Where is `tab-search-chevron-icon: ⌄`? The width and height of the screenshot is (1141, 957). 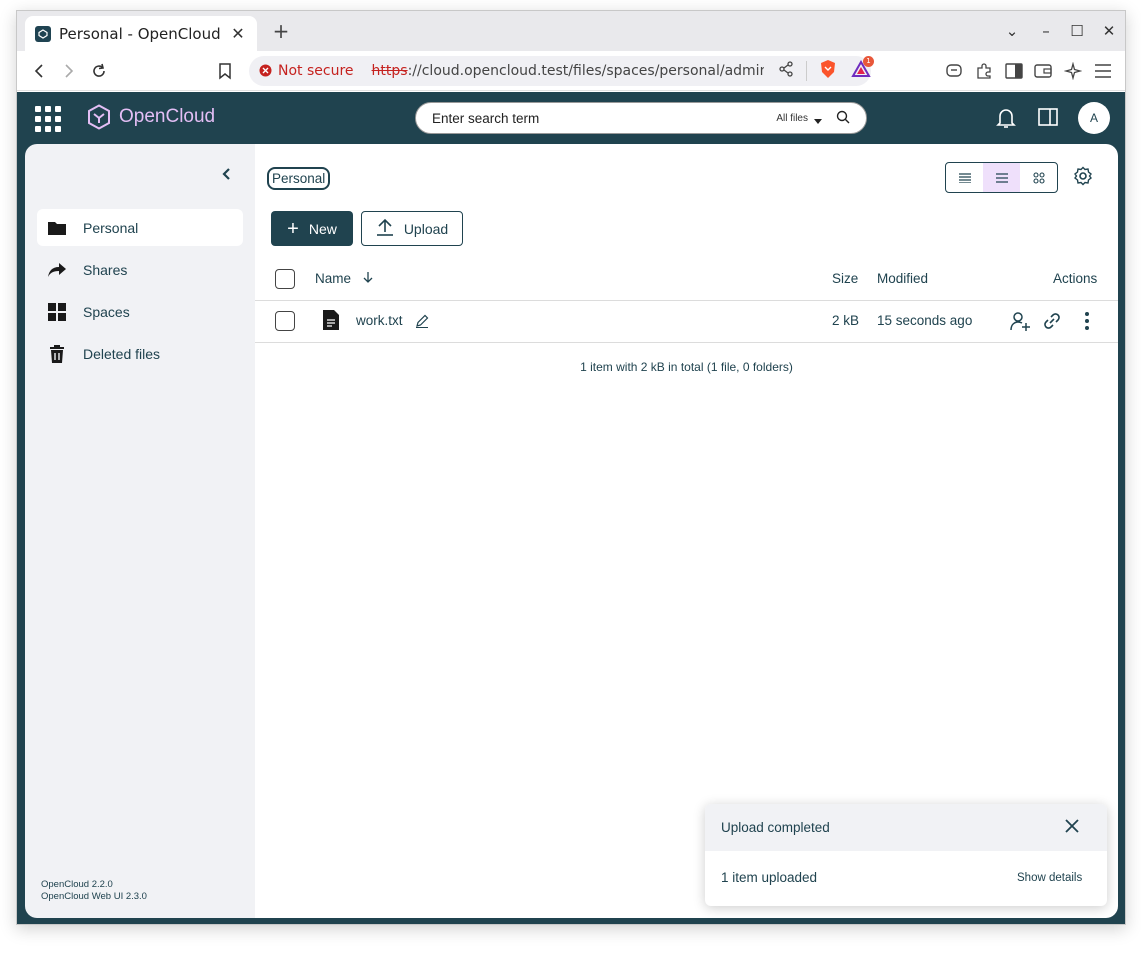
tab-search-chevron-icon: ⌄ is located at coordinates (1012, 31).